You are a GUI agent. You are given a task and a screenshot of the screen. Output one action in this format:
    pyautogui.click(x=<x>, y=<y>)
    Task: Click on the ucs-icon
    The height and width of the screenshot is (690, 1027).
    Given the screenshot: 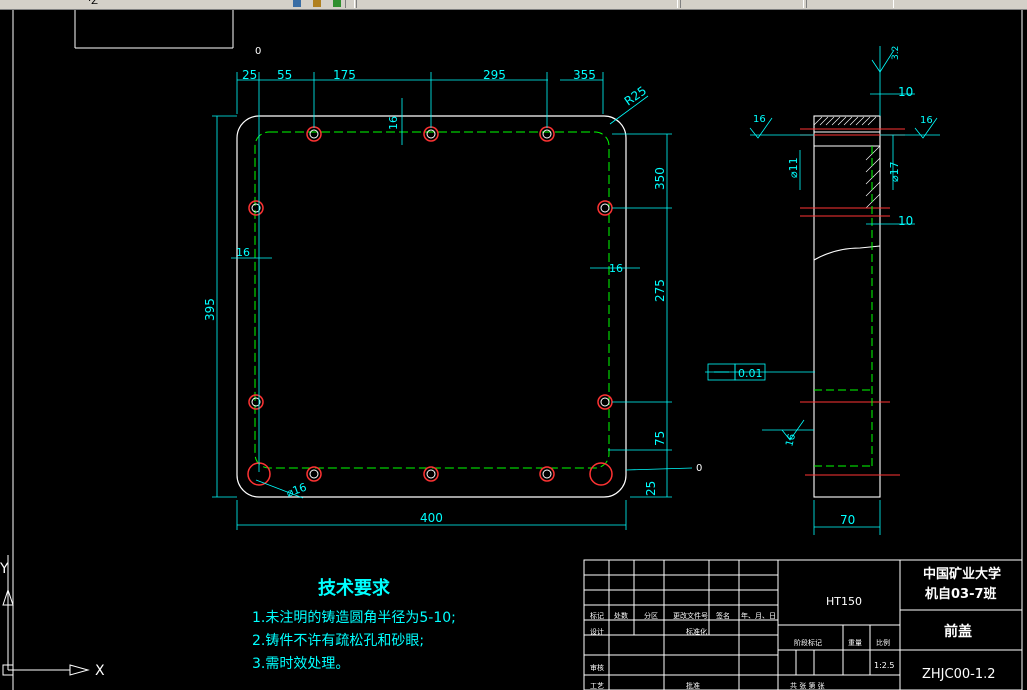 What is the action you would take?
    pyautogui.click(x=46, y=615)
    